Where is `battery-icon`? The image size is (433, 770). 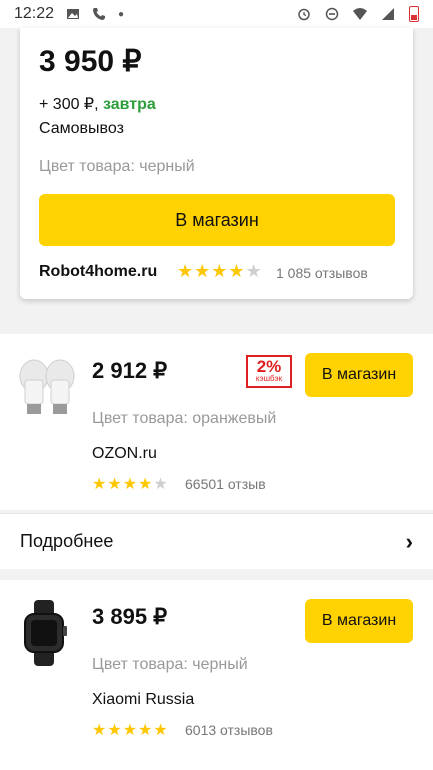
battery-icon is located at coordinates (414, 14).